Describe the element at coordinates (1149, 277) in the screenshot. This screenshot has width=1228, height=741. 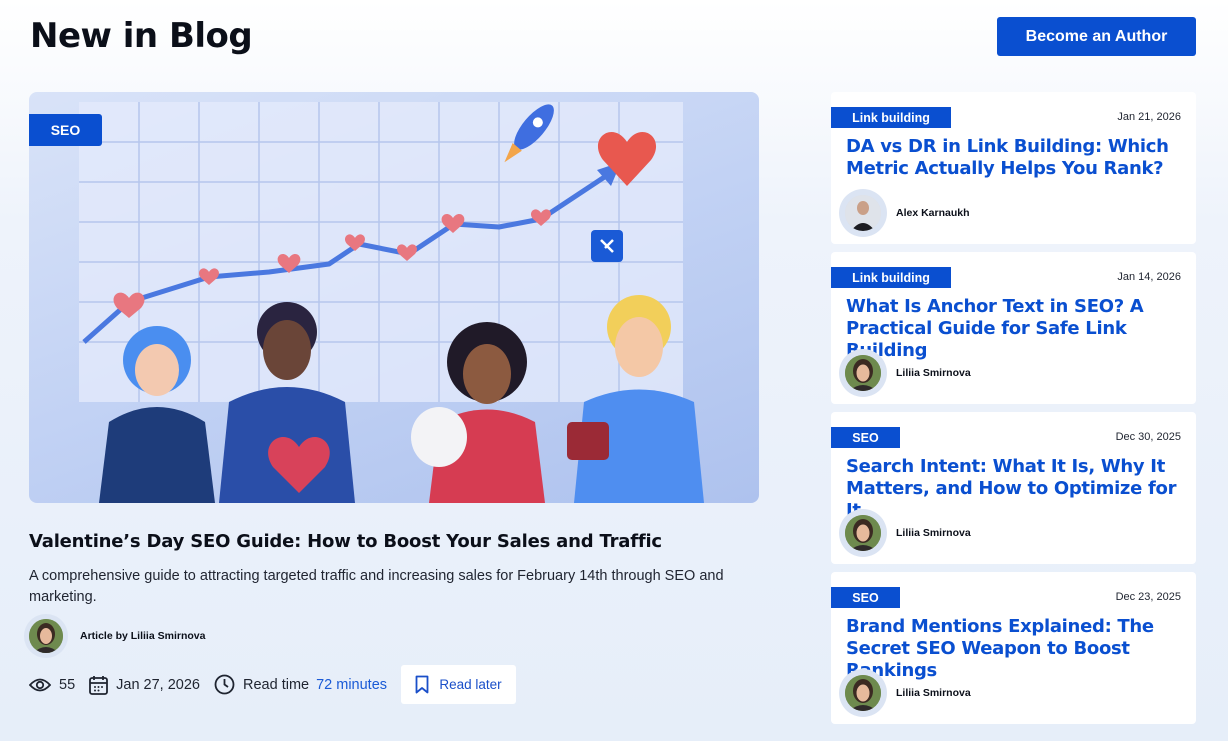
I see `card-date: Jan 14, 2026` at that location.